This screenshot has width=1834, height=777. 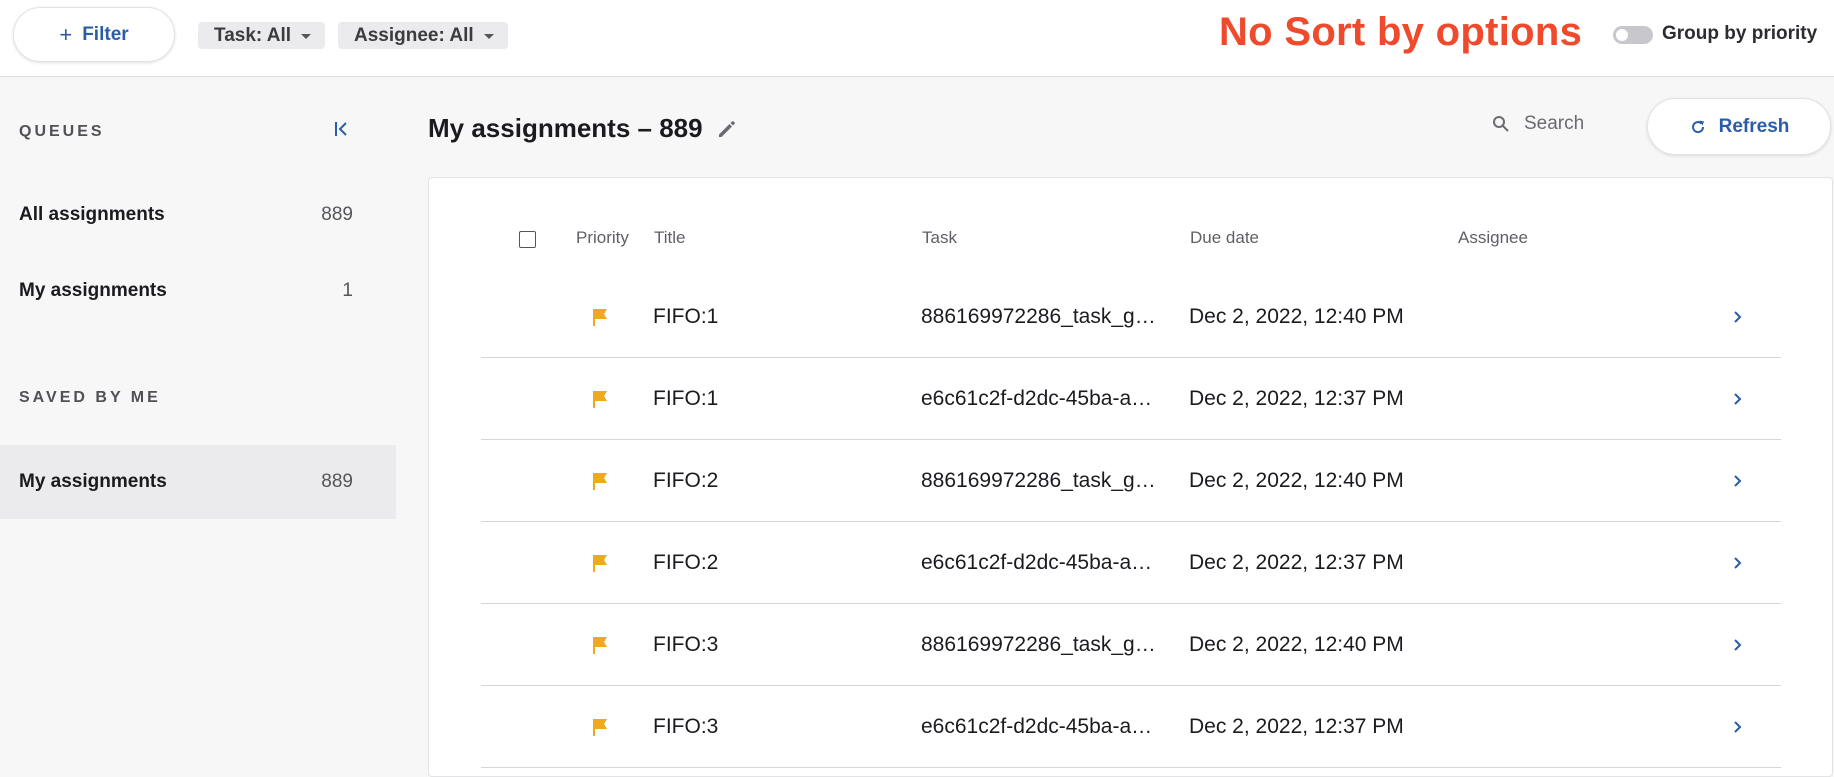 What do you see at coordinates (527, 239) in the screenshot?
I see `select-all-checkbox` at bounding box center [527, 239].